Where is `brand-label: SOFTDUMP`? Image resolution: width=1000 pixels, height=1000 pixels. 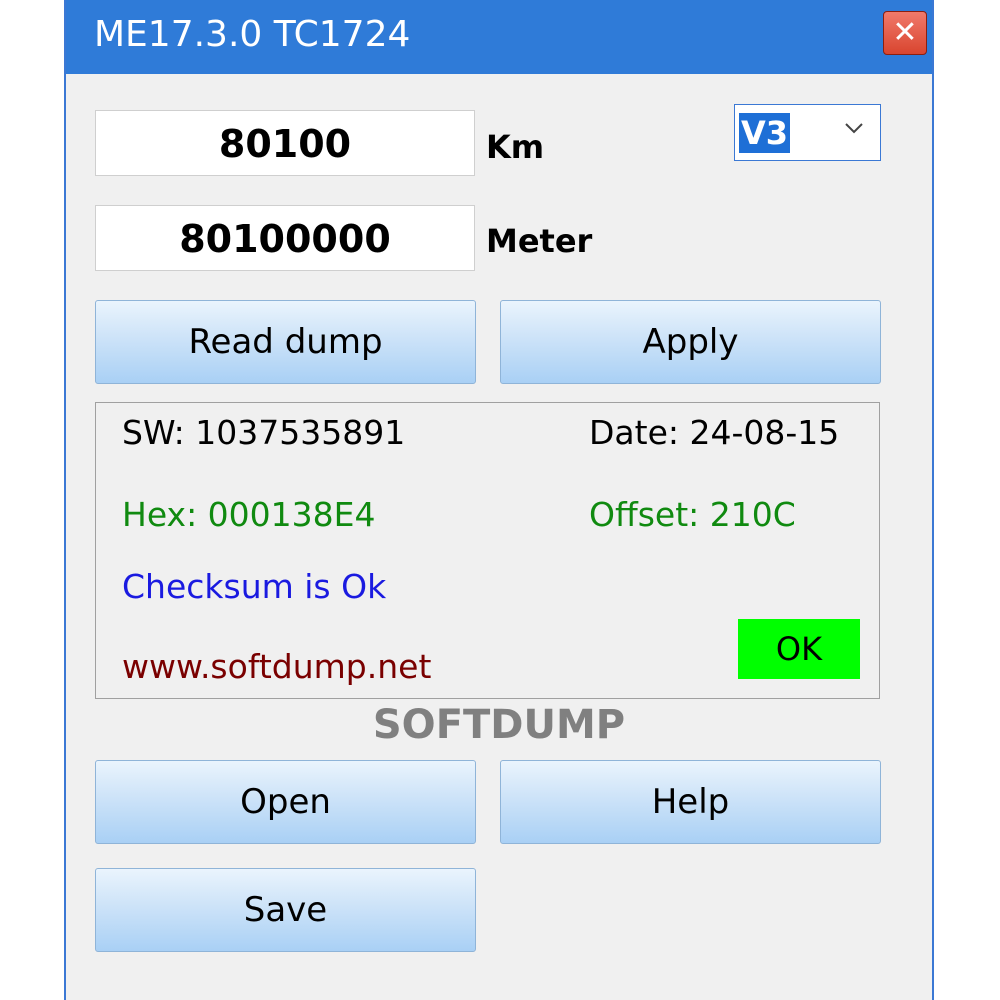
brand-label: SOFTDUMP is located at coordinates (499, 725).